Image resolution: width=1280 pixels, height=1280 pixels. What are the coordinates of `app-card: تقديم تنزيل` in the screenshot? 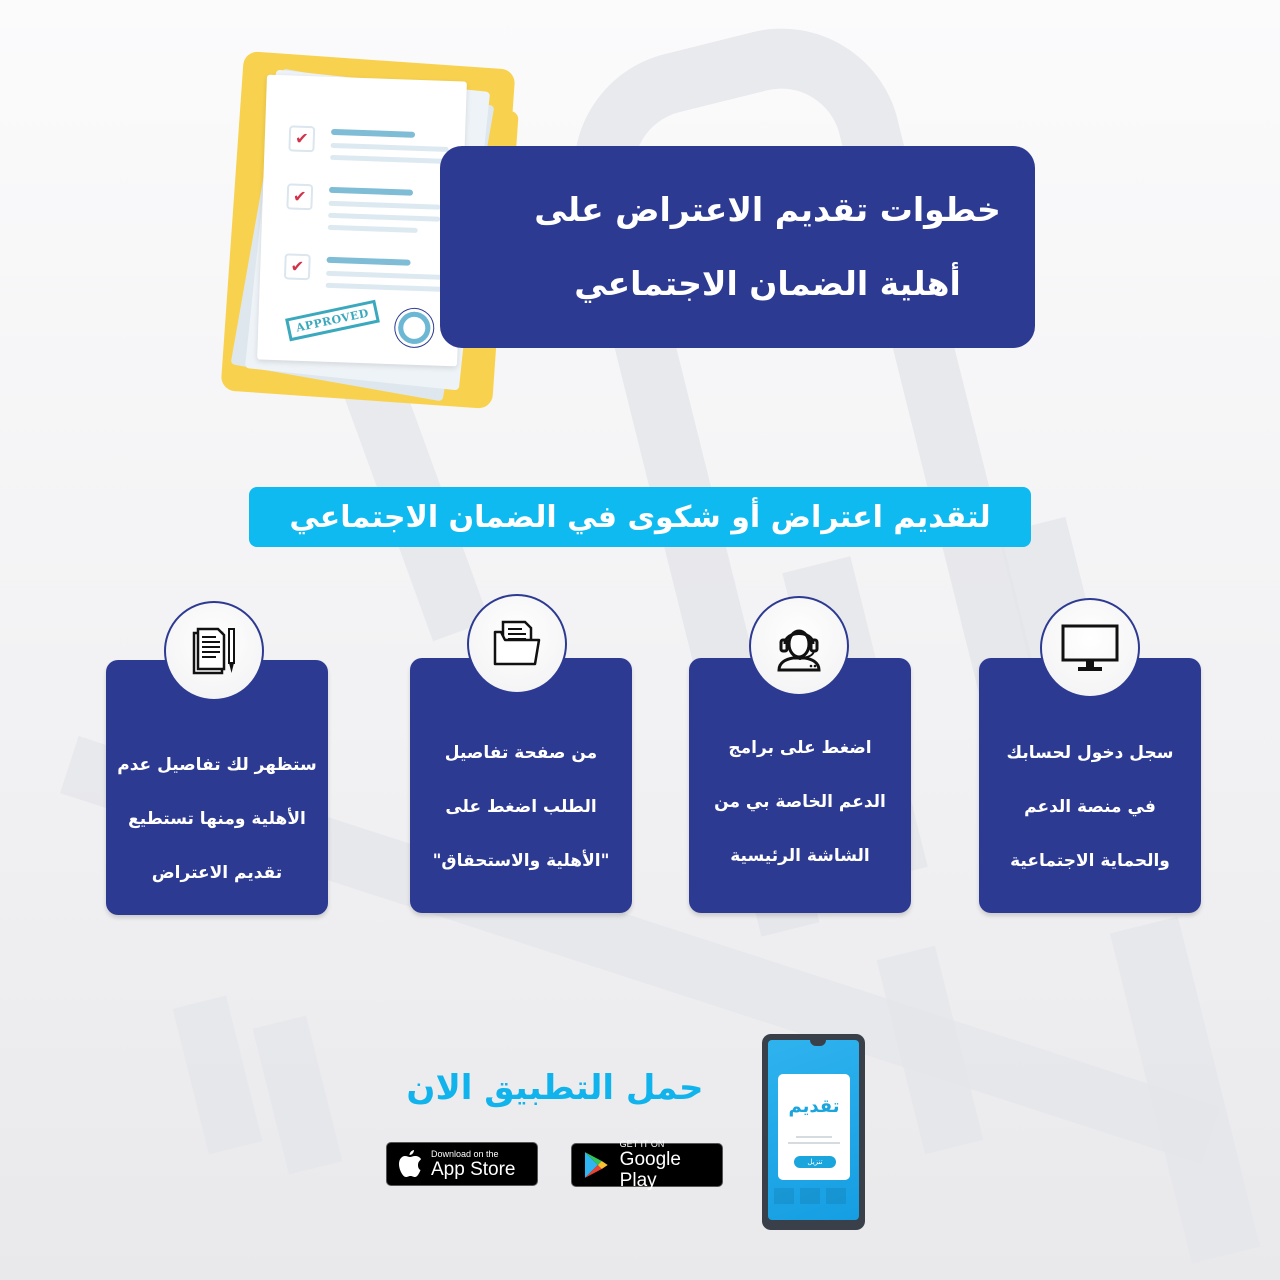 It's located at (814, 1127).